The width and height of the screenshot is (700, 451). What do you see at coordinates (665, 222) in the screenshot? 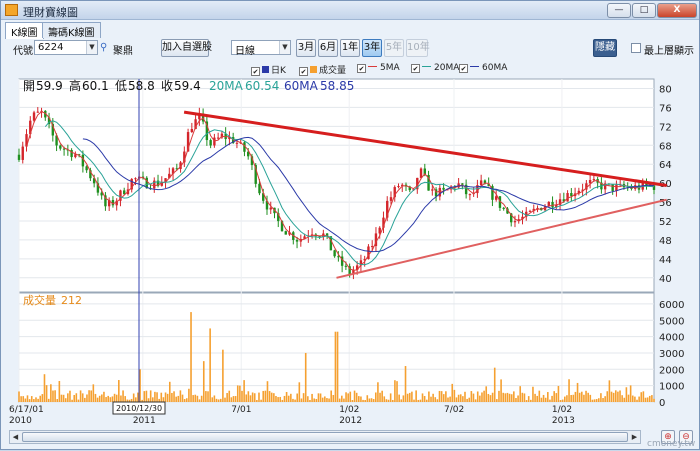
I see `price-tick-label: 52` at bounding box center [665, 222].